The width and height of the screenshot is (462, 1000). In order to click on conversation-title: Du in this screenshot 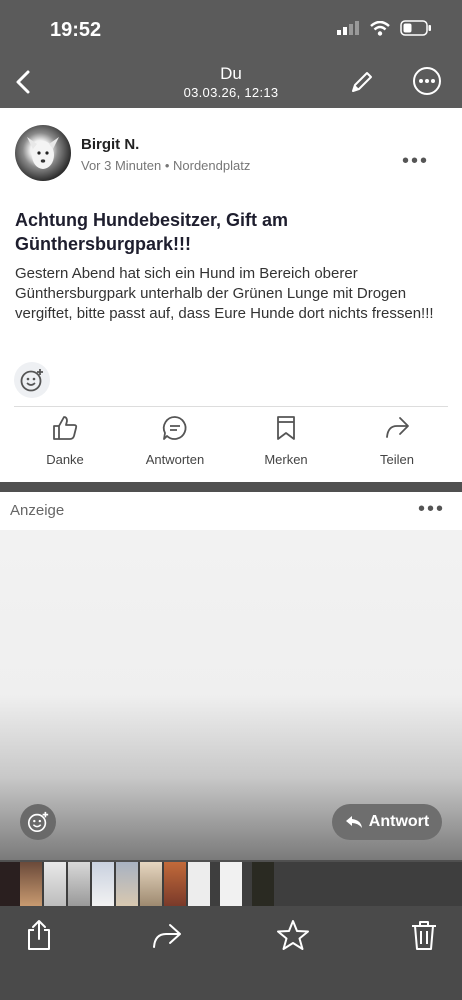, I will do `click(231, 73)`.